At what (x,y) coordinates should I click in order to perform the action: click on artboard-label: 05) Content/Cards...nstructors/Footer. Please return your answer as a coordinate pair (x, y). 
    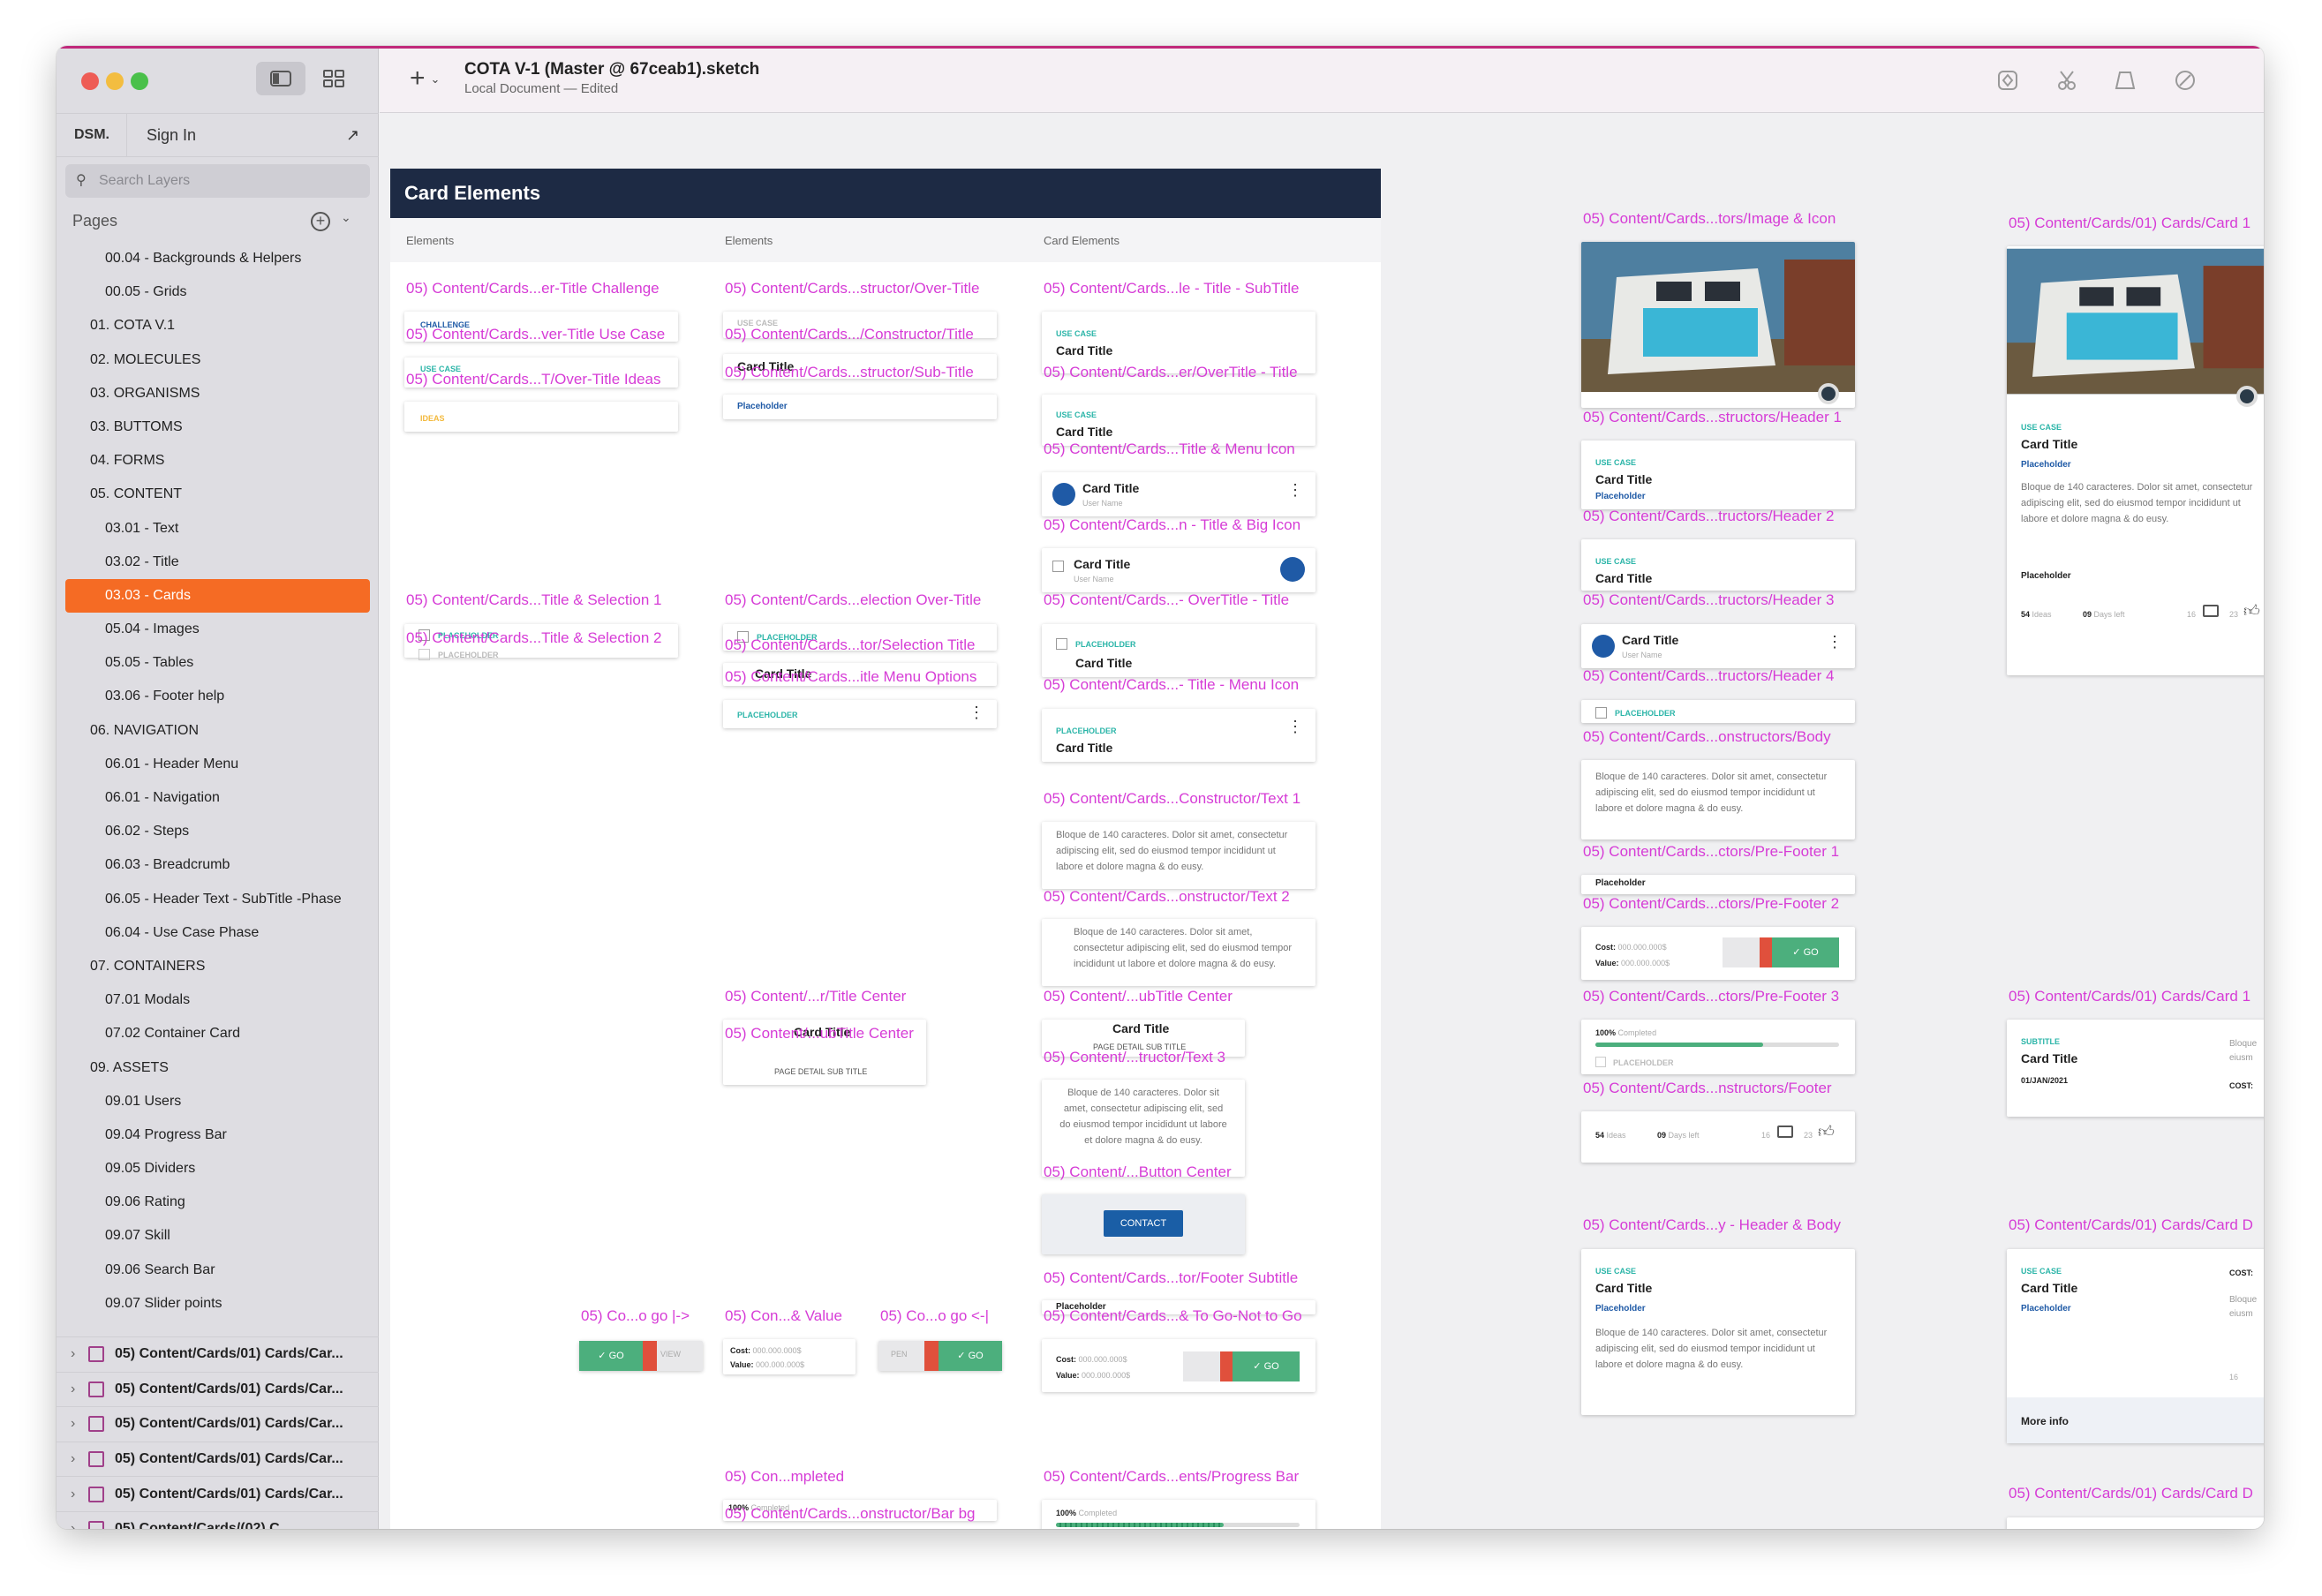
    Looking at the image, I should click on (1707, 1088).